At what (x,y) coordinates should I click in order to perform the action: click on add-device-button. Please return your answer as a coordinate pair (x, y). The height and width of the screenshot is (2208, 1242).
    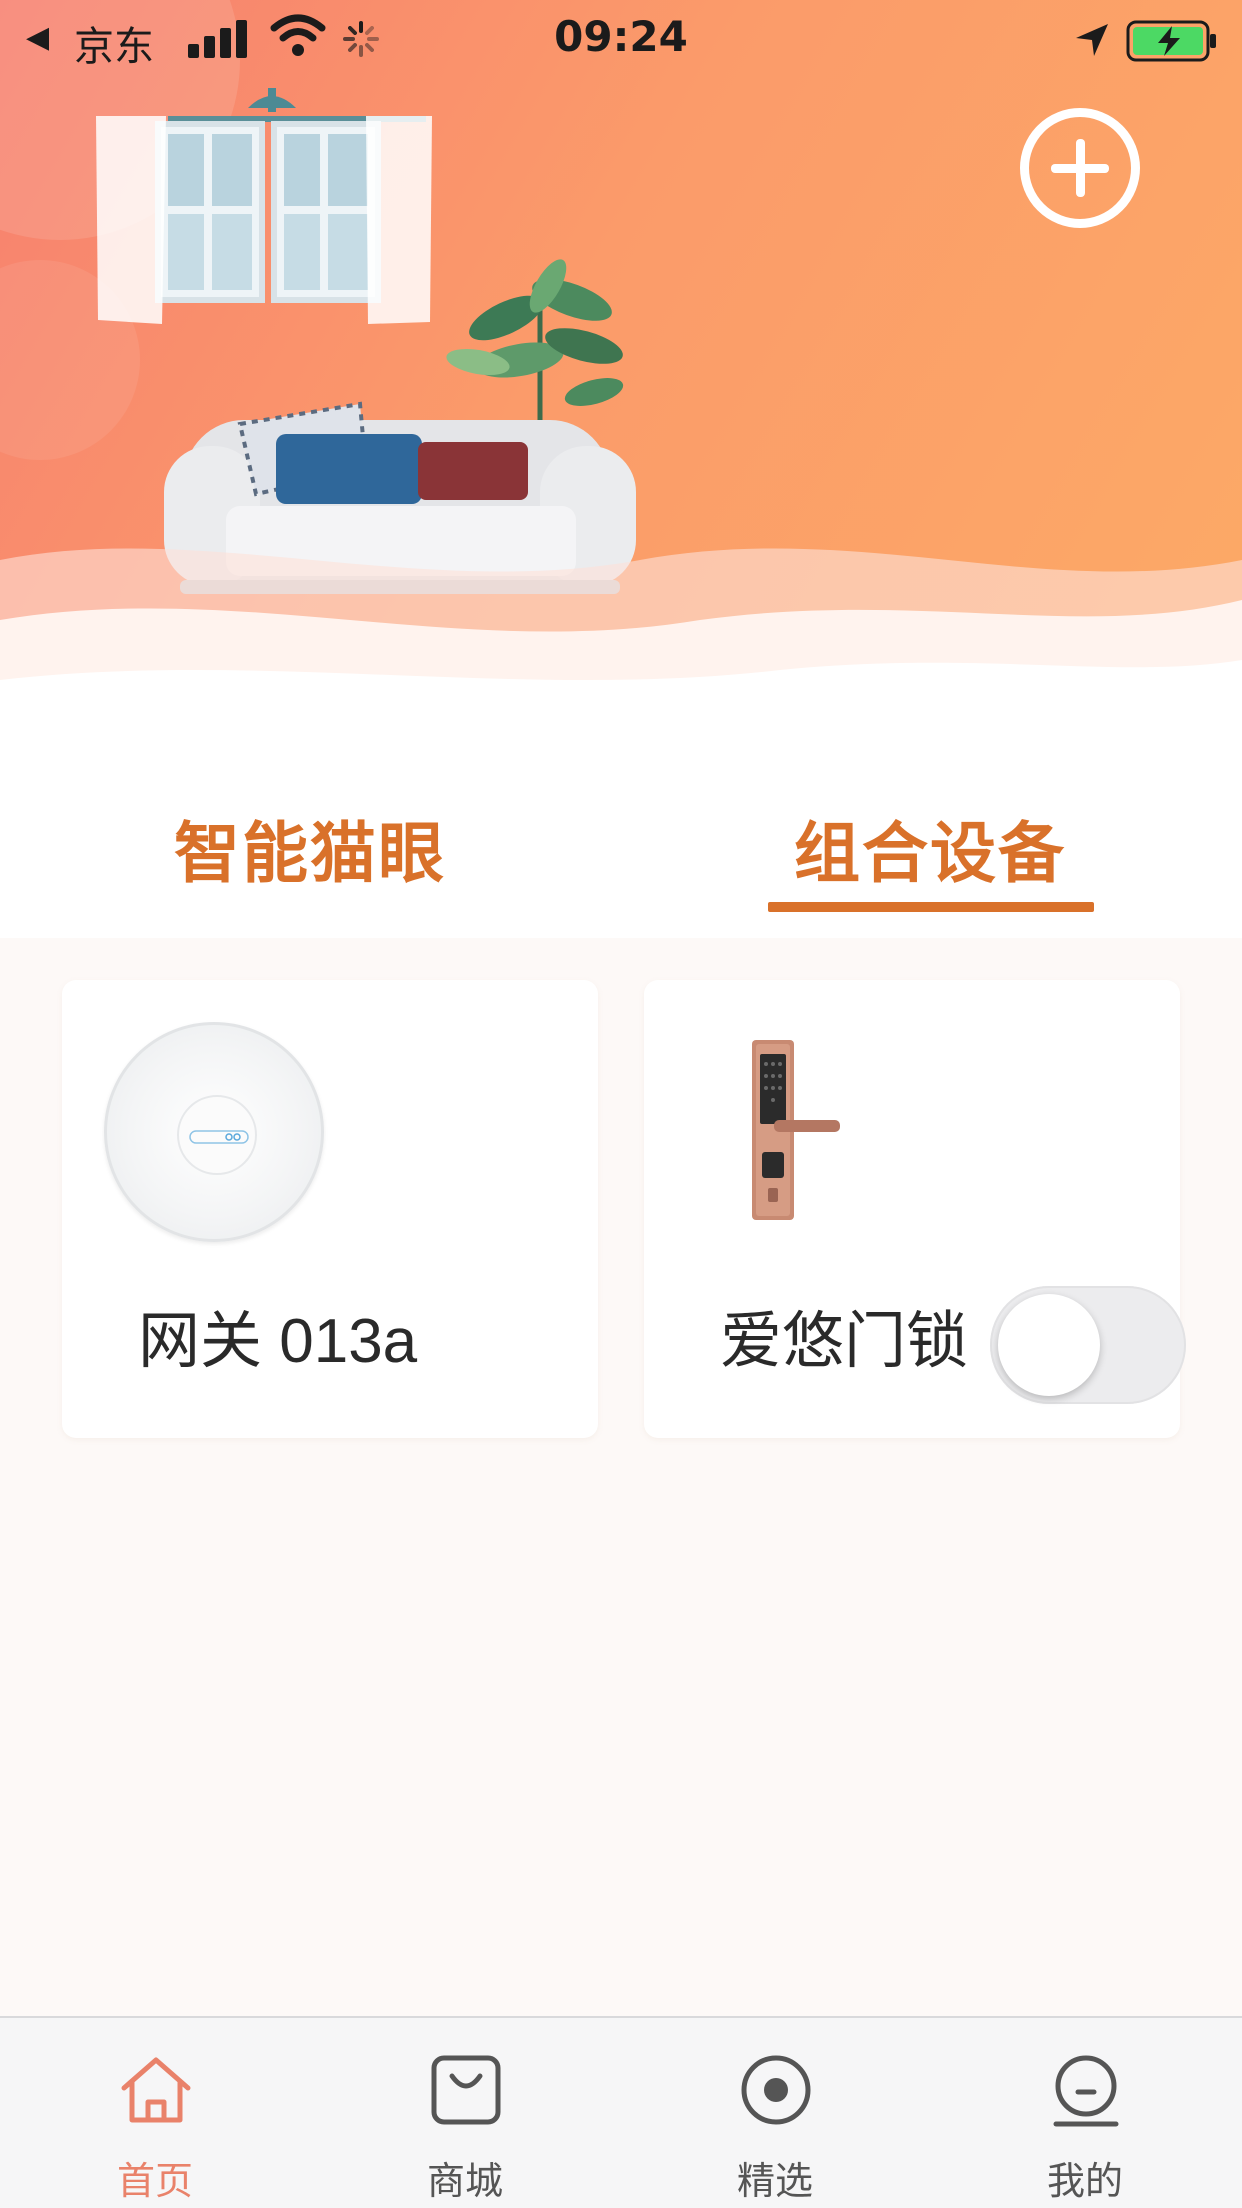
    Looking at the image, I should click on (1080, 168).